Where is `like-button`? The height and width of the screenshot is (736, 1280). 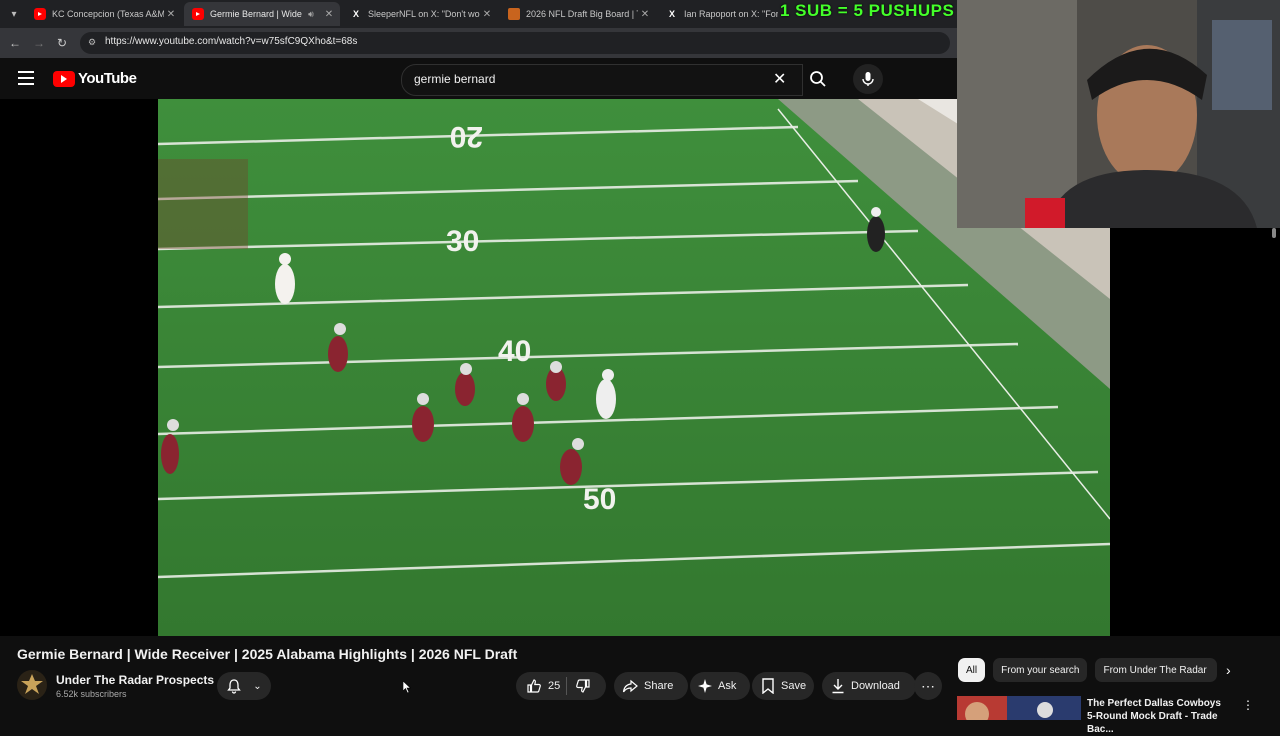
like-button is located at coordinates (534, 686).